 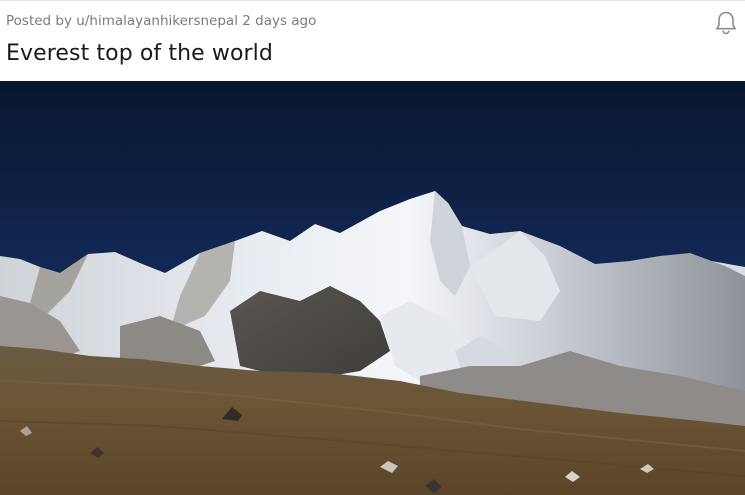 I want to click on bell-icon, so click(x=726, y=25).